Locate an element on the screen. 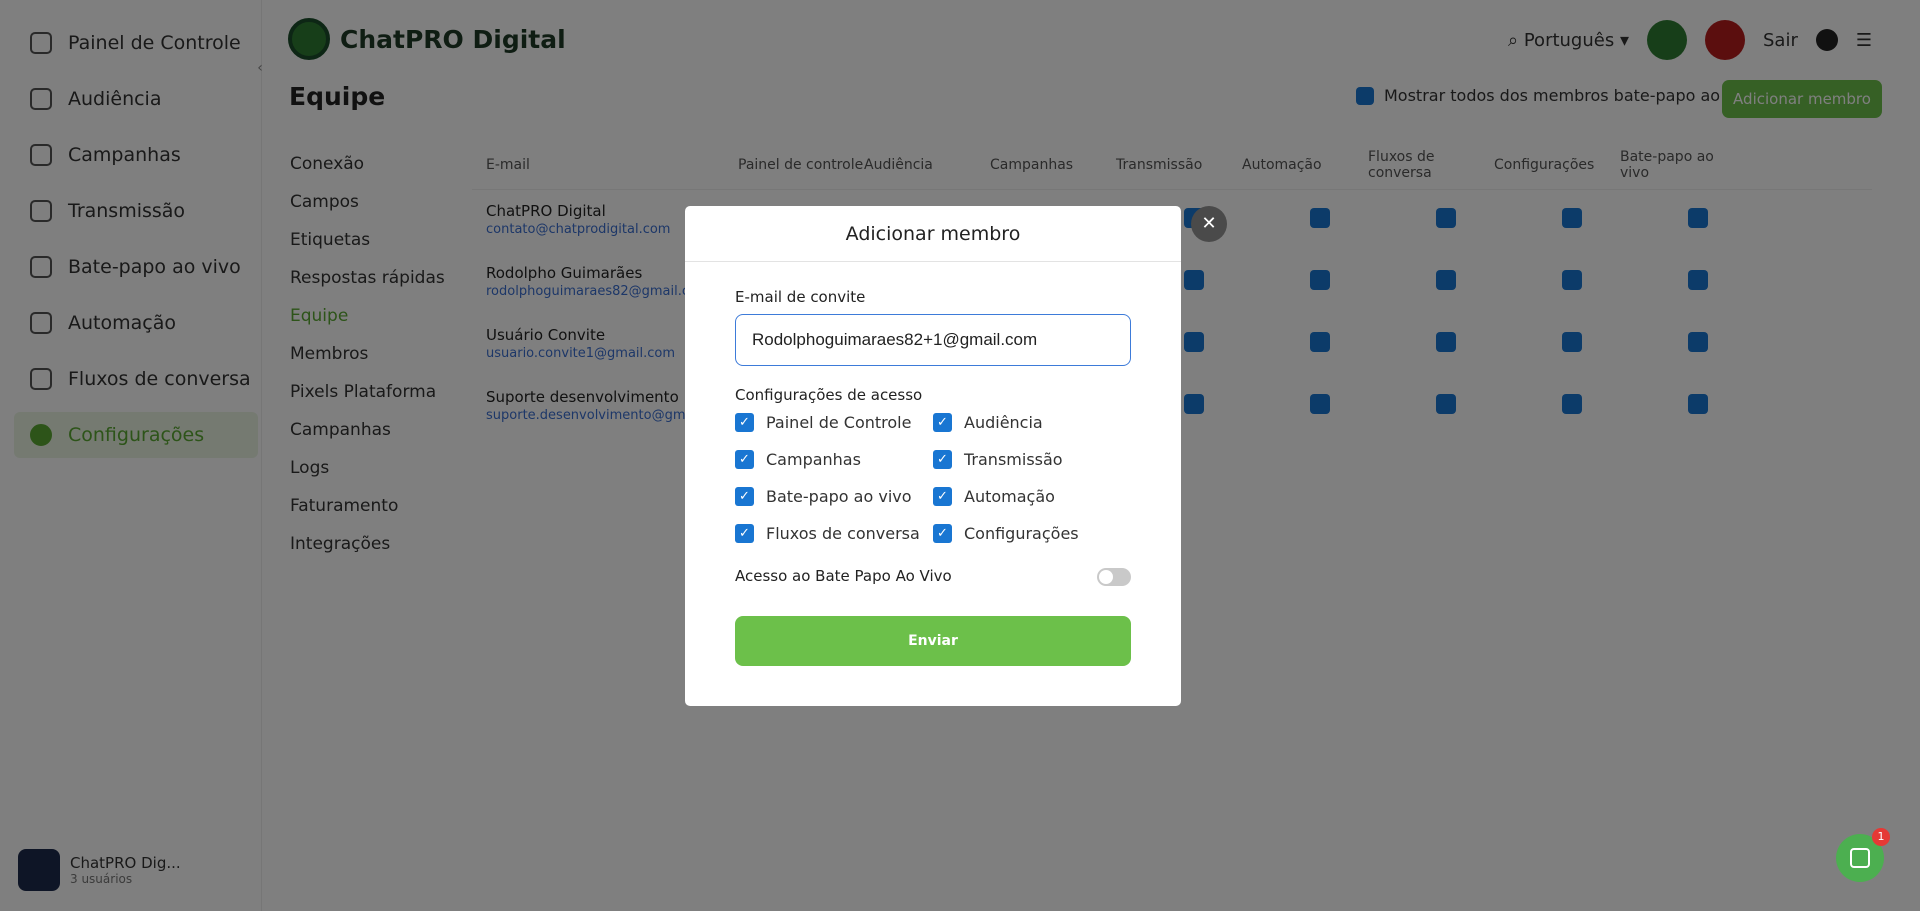  permission-painel-checkbox: ✓ Painel de Controle is located at coordinates (823, 422).